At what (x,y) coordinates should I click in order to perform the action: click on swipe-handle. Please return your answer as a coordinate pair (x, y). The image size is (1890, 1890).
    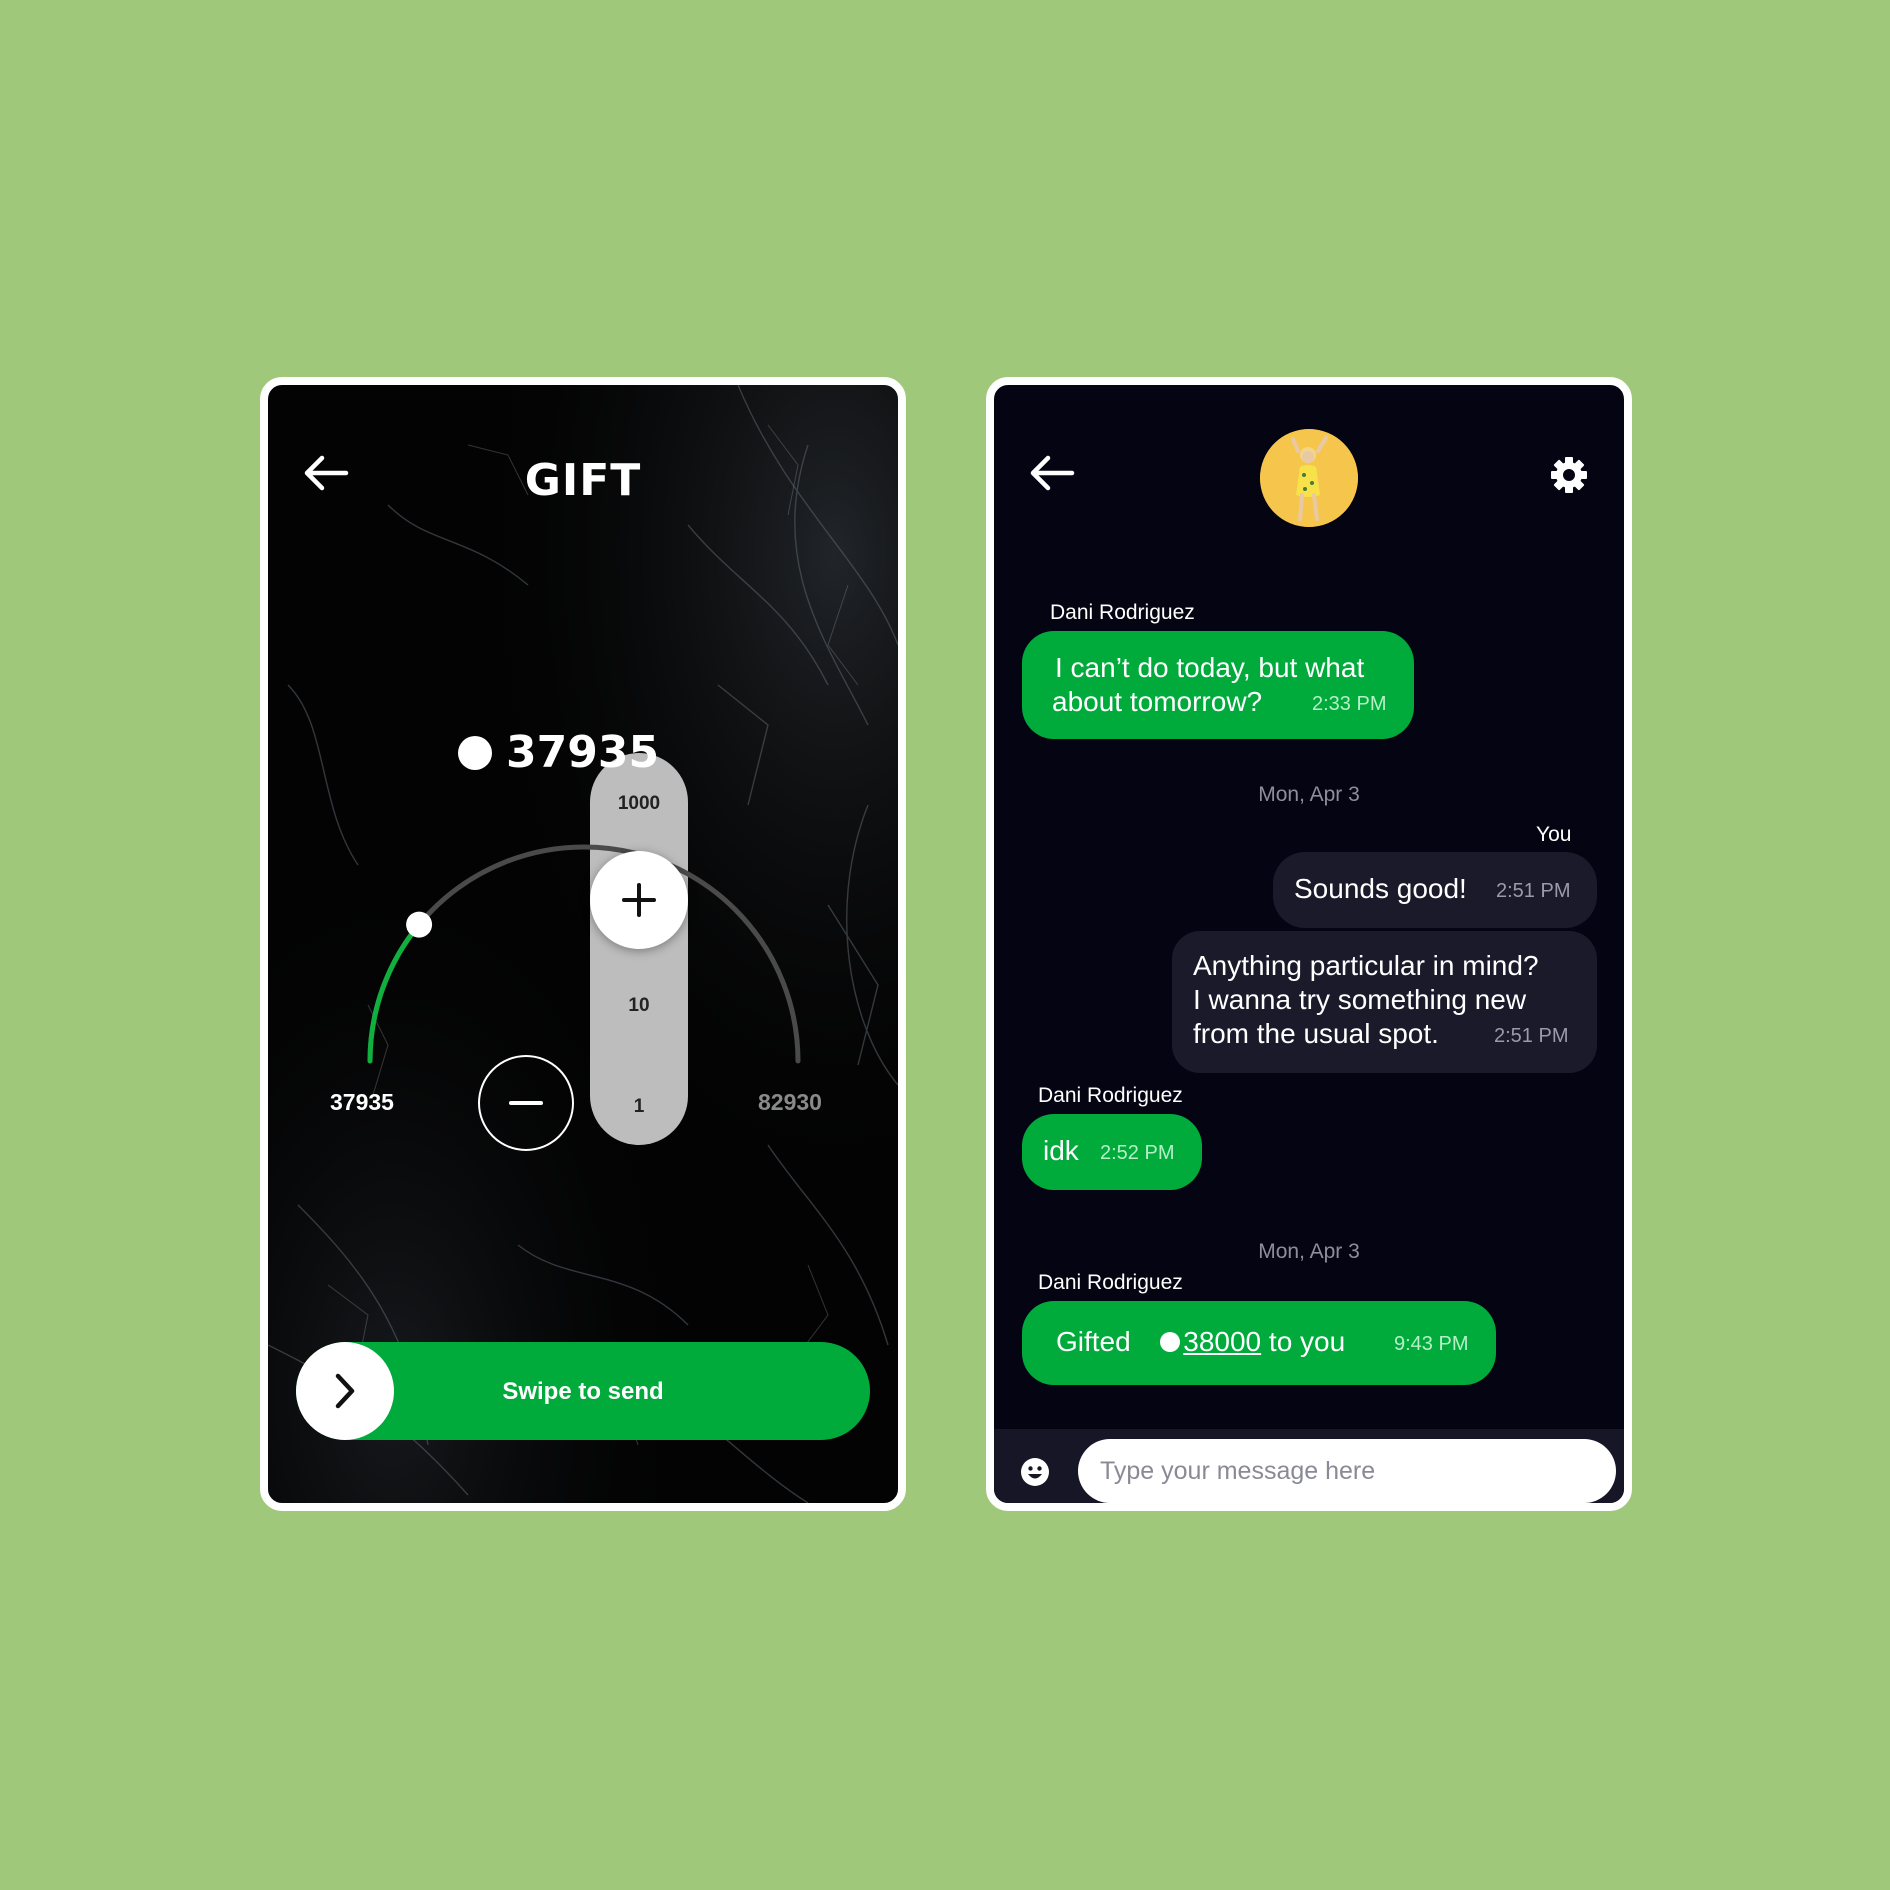
    Looking at the image, I should click on (345, 1391).